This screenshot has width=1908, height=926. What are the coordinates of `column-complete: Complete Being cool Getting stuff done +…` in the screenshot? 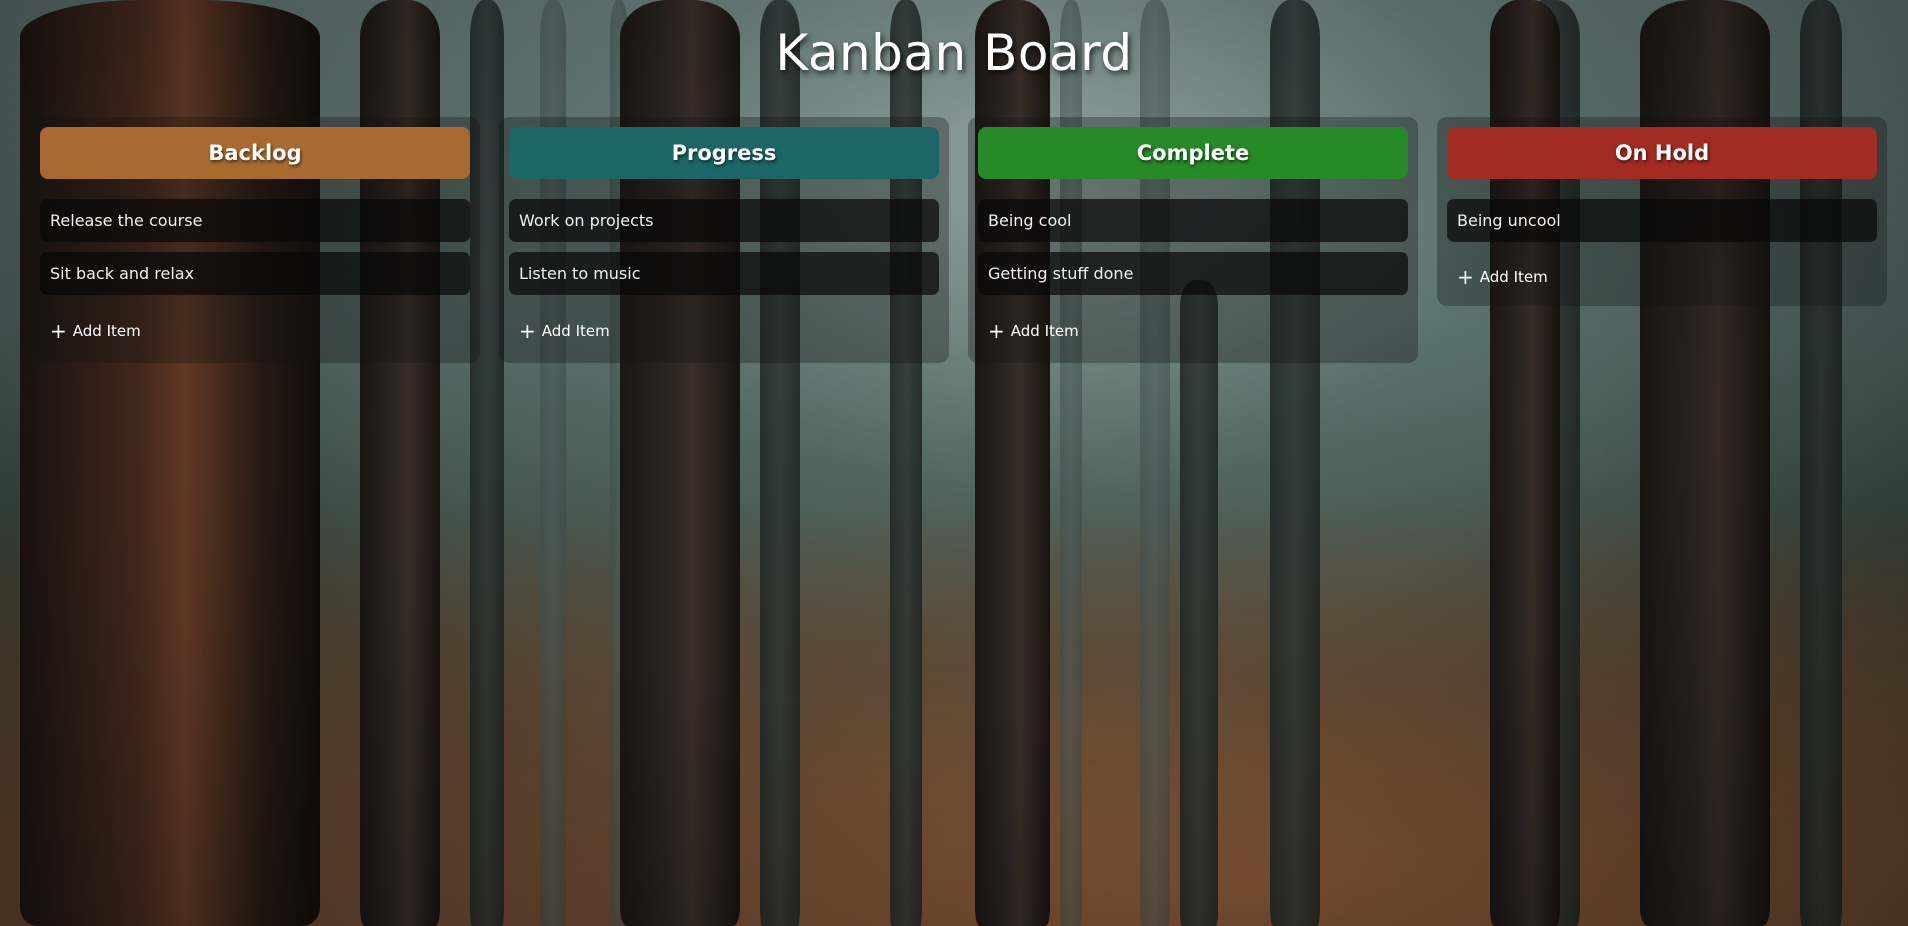 It's located at (1193, 240).